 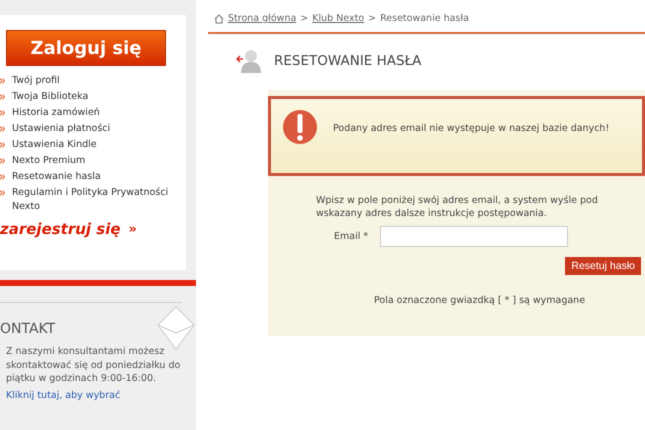 I want to click on menu-link: Twoja Biblioteka, so click(x=50, y=97).